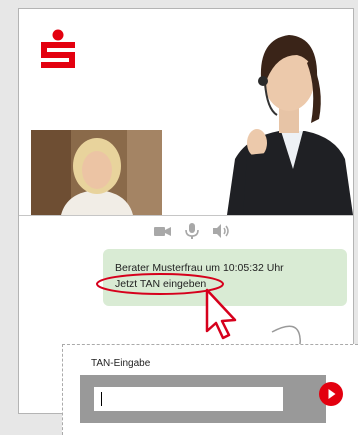  I want to click on tan-submit-button, so click(331, 394).